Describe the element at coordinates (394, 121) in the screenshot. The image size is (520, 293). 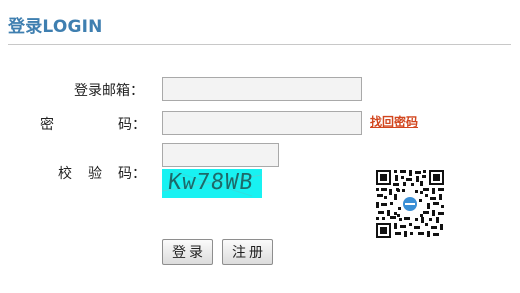
I see `forgot-password-link: 找回密码` at that location.